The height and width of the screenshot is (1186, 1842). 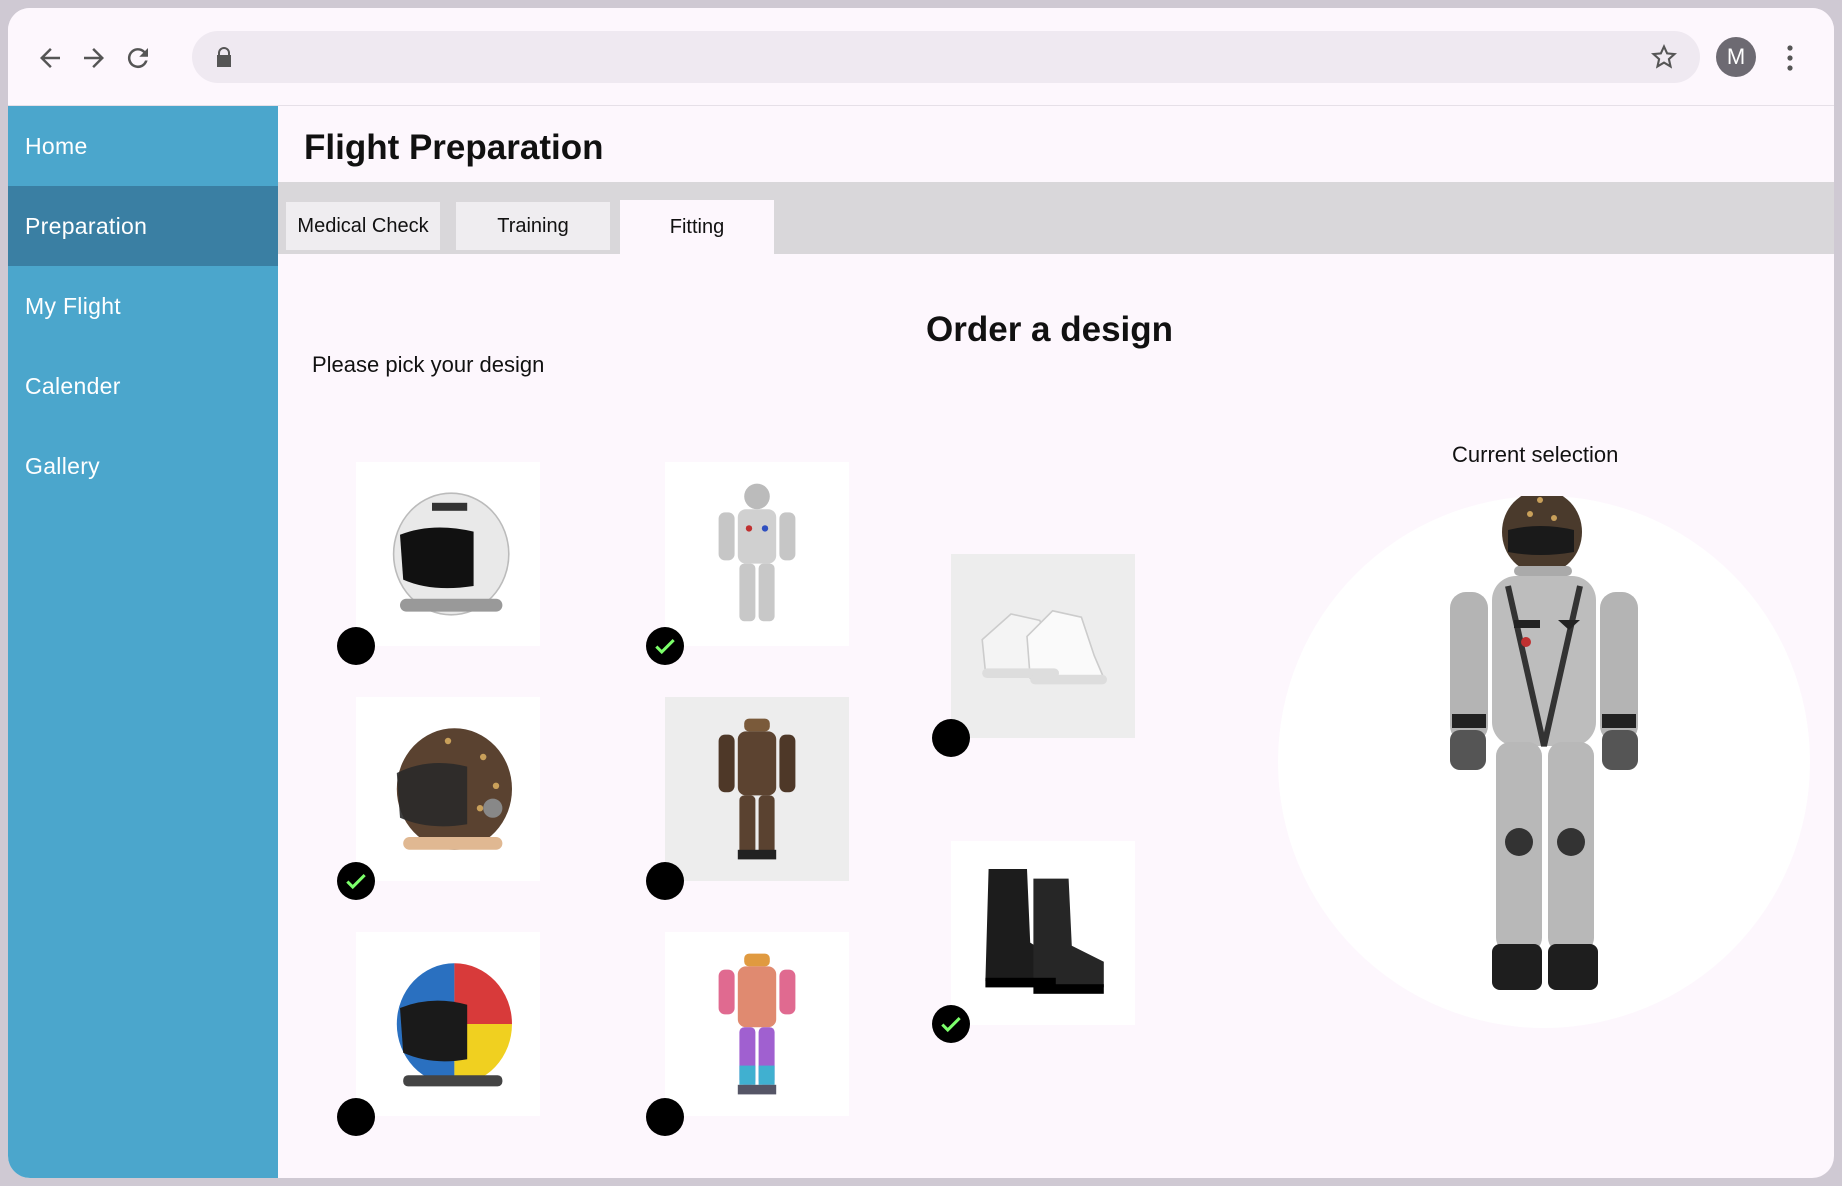 I want to click on forward-button, so click(x=94, y=58).